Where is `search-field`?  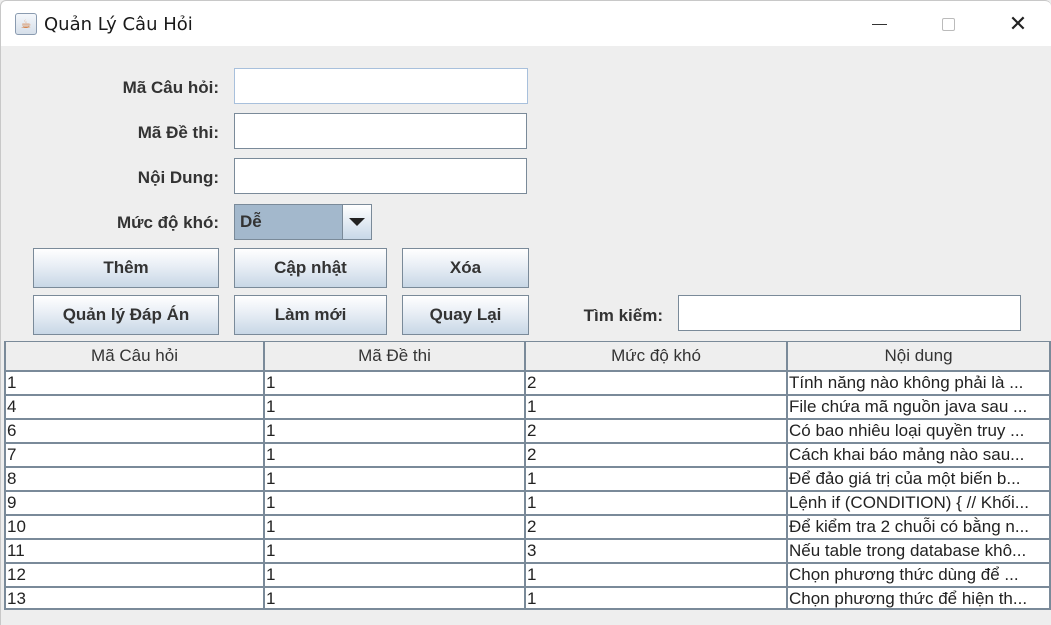 search-field is located at coordinates (849, 313).